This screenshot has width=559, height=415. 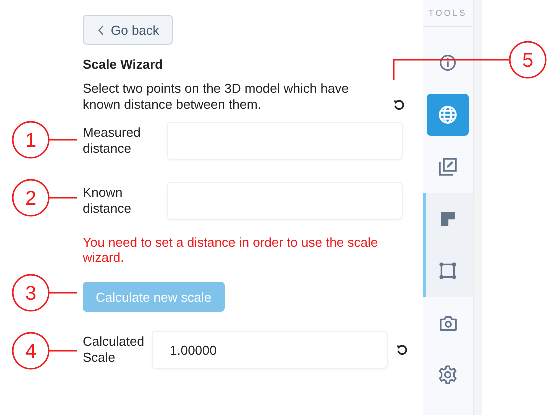 What do you see at coordinates (31, 351) in the screenshot?
I see `callout-number: 4` at bounding box center [31, 351].